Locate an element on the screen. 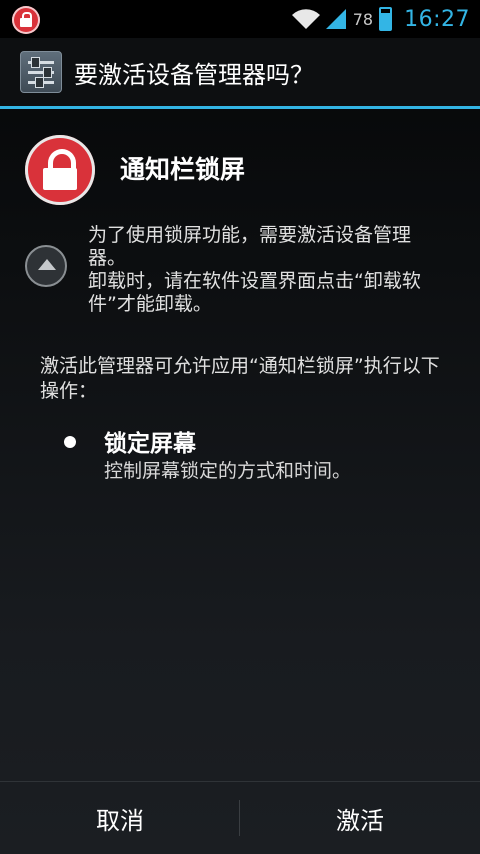 The height and width of the screenshot is (854, 480). description-line: 卸载时，请在软件设置界面点击“卸载软件”才能卸载。 is located at coordinates (254, 292).